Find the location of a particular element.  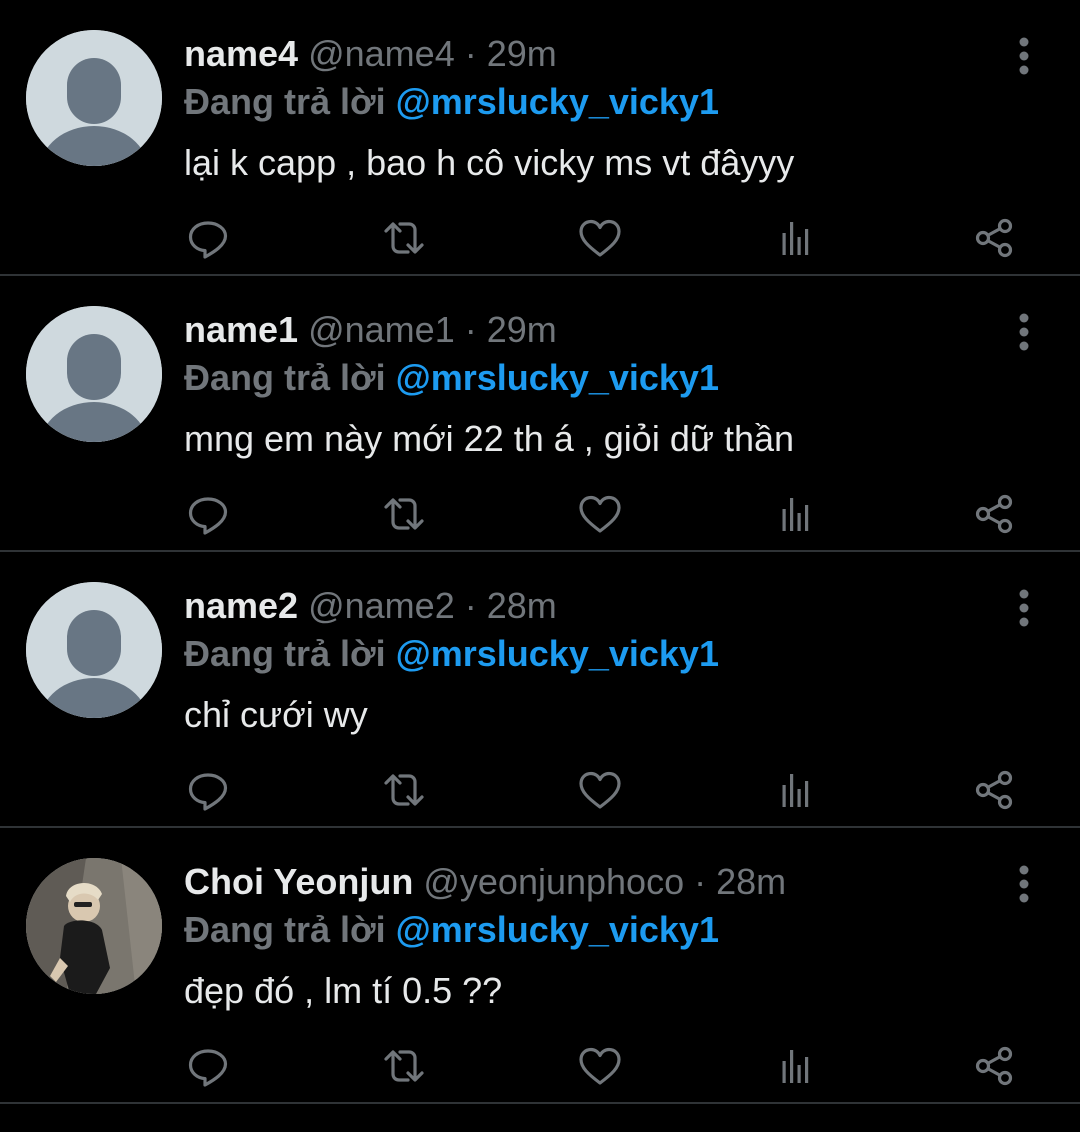

user-handle: @name1 is located at coordinates (381, 329).